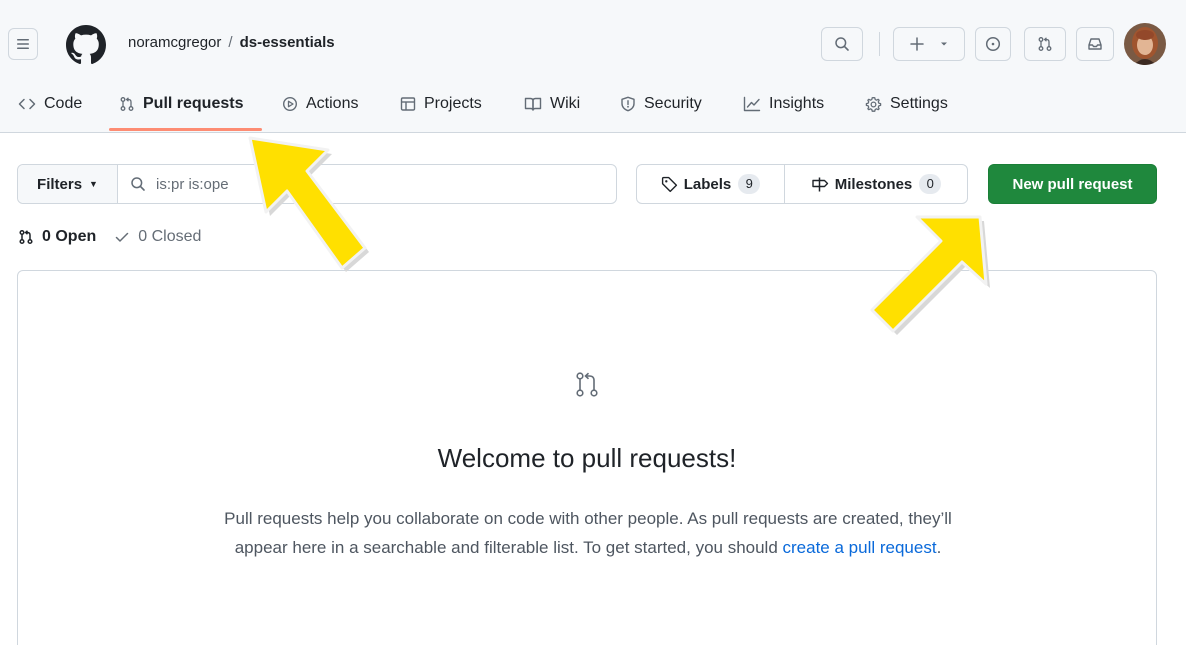 Image resolution: width=1186 pixels, height=645 pixels. I want to click on tab-security: Security, so click(661, 104).